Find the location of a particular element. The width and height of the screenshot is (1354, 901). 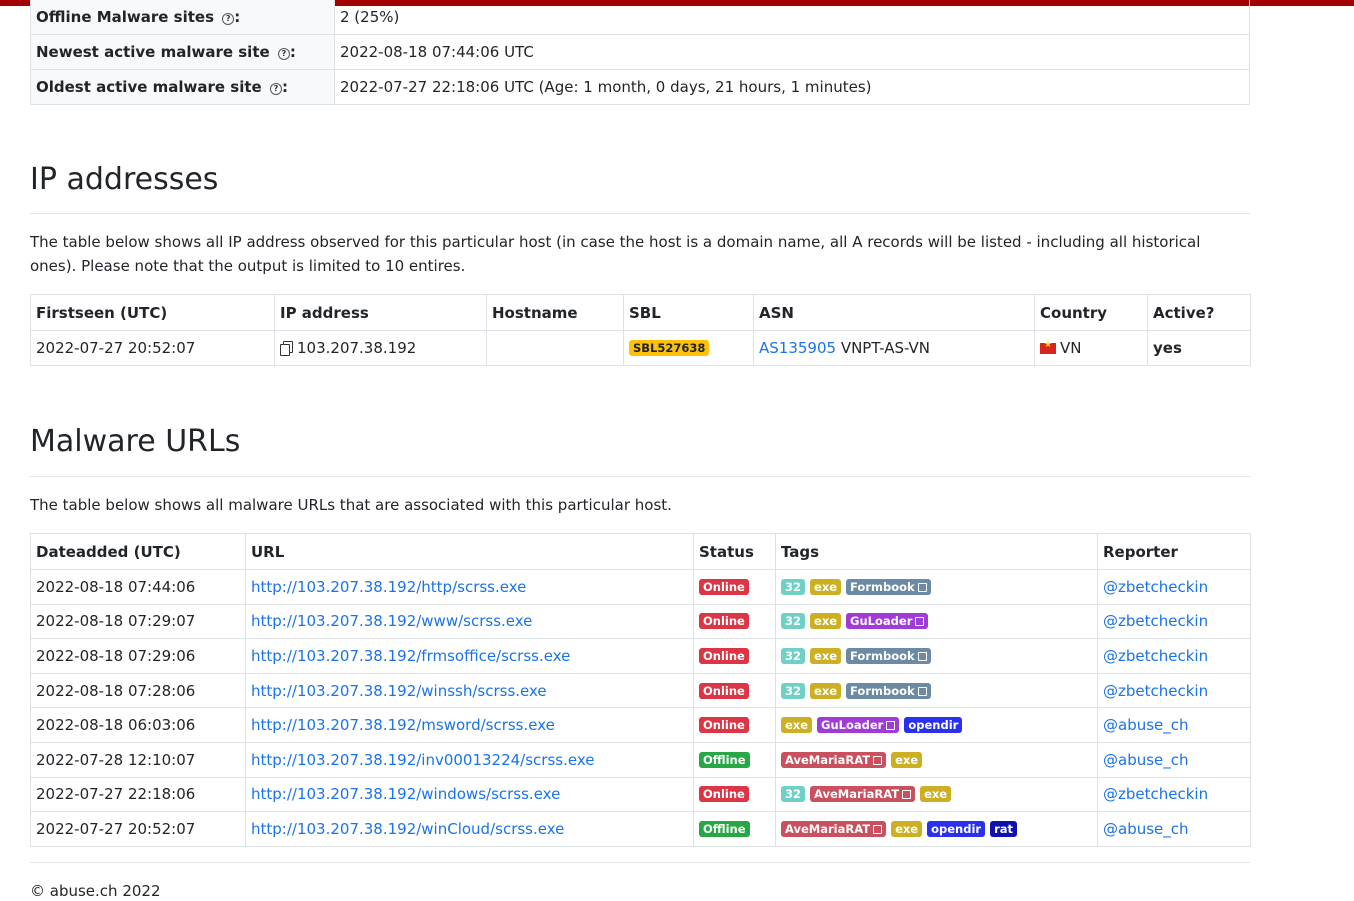

status-cell: Offline is located at coordinates (734, 759).